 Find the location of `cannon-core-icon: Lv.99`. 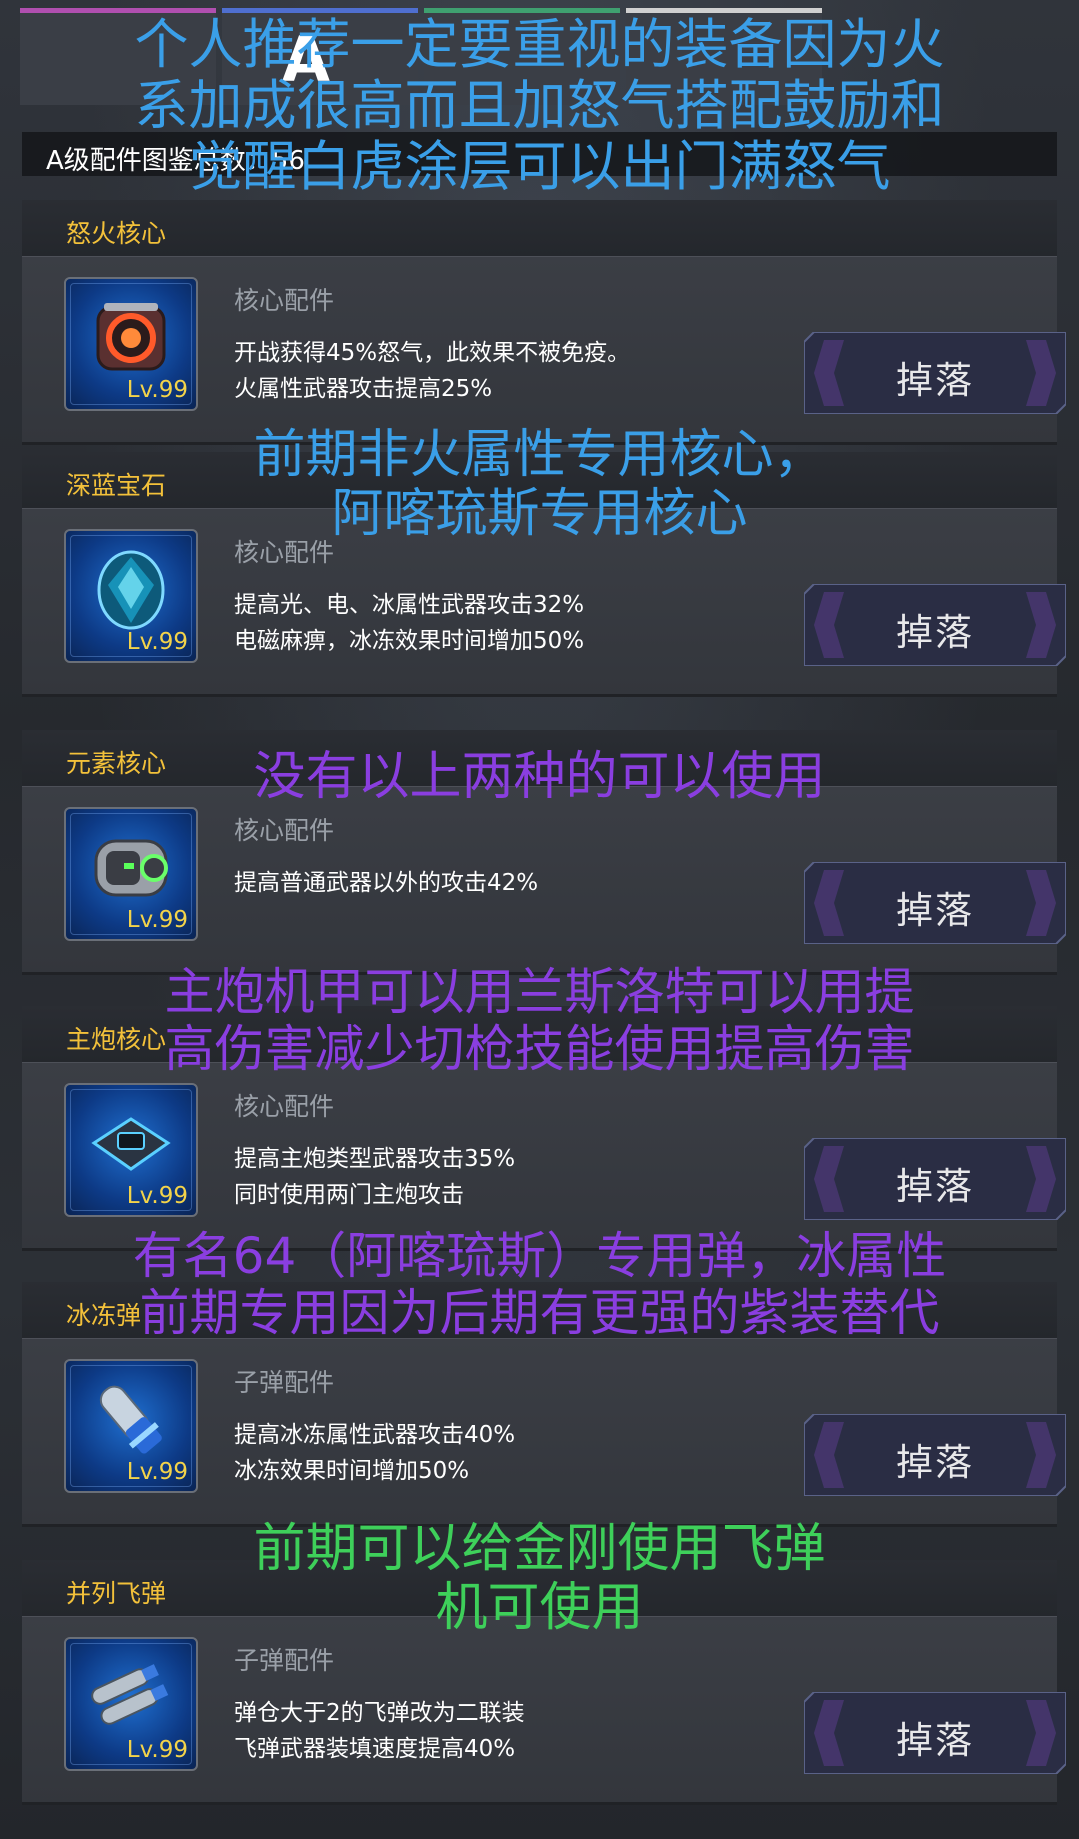

cannon-core-icon: Lv.99 is located at coordinates (131, 1150).